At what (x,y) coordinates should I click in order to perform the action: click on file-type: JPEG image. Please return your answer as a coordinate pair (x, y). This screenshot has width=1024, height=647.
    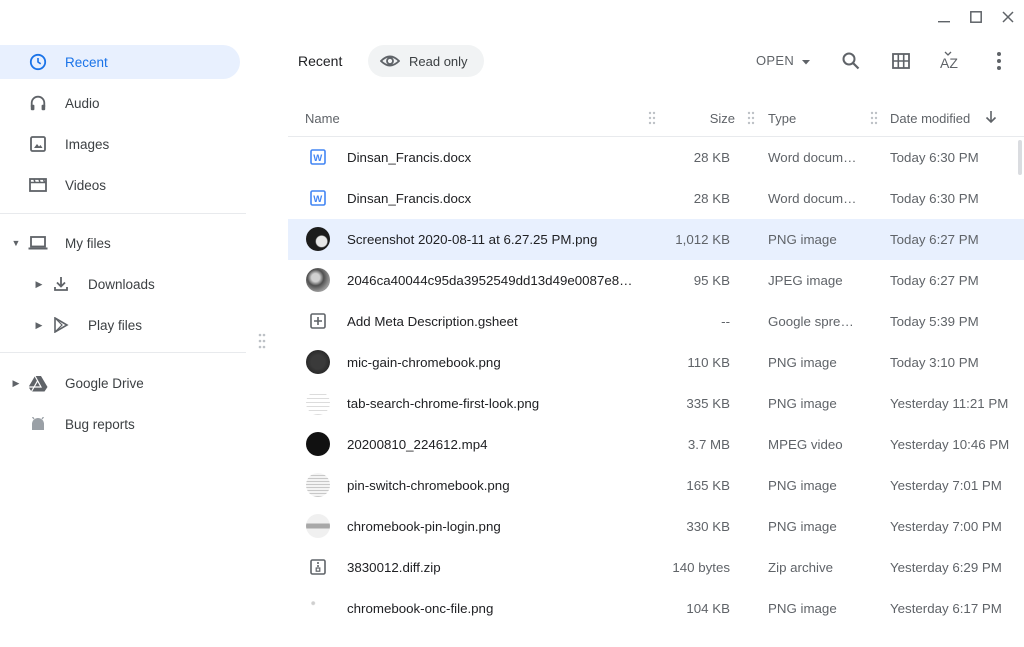
    Looking at the image, I should click on (805, 280).